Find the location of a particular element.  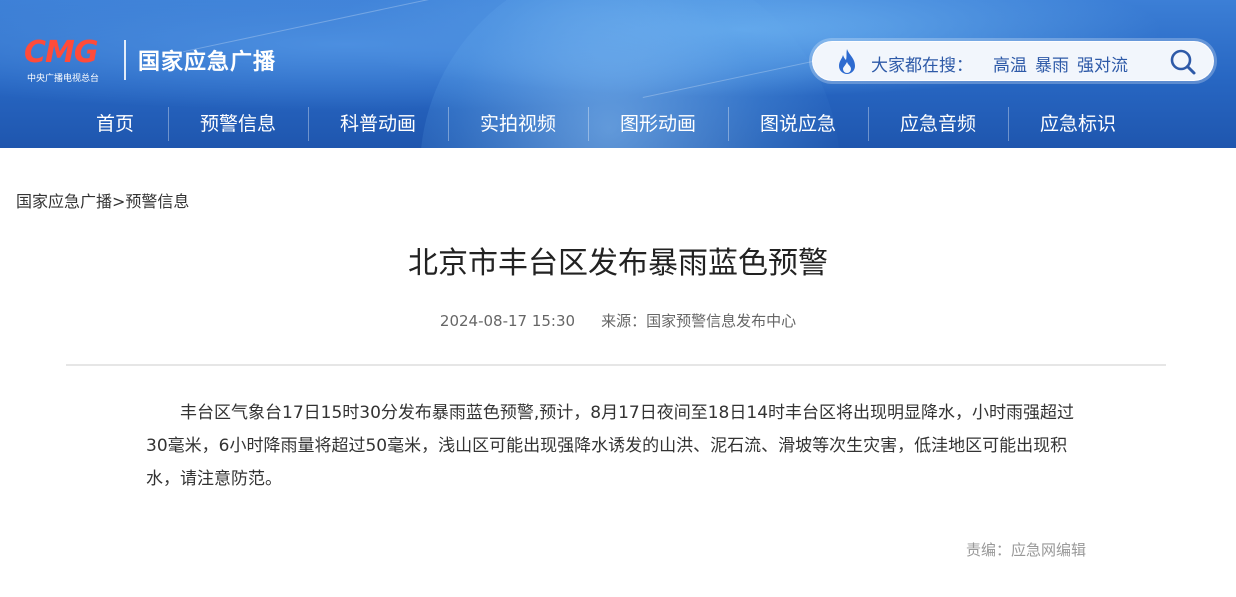

flame-icon is located at coordinates (847, 61).